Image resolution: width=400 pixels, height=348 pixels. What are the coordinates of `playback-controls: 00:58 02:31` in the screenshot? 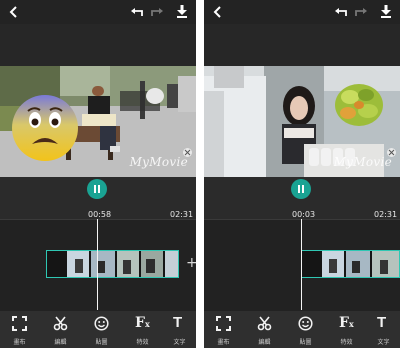 It's located at (98, 198).